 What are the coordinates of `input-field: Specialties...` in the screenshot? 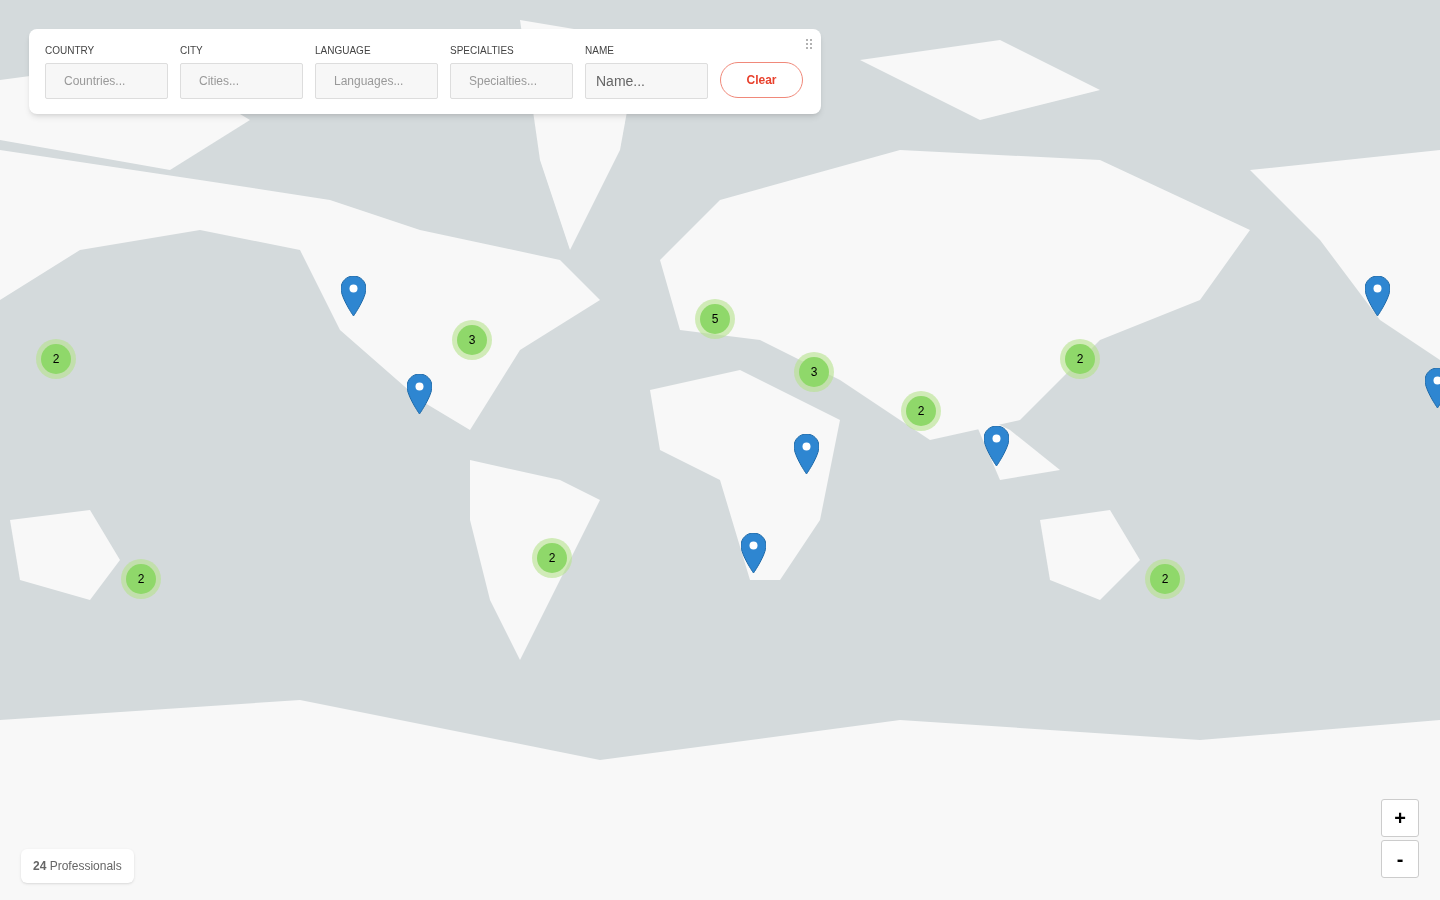 It's located at (511, 81).